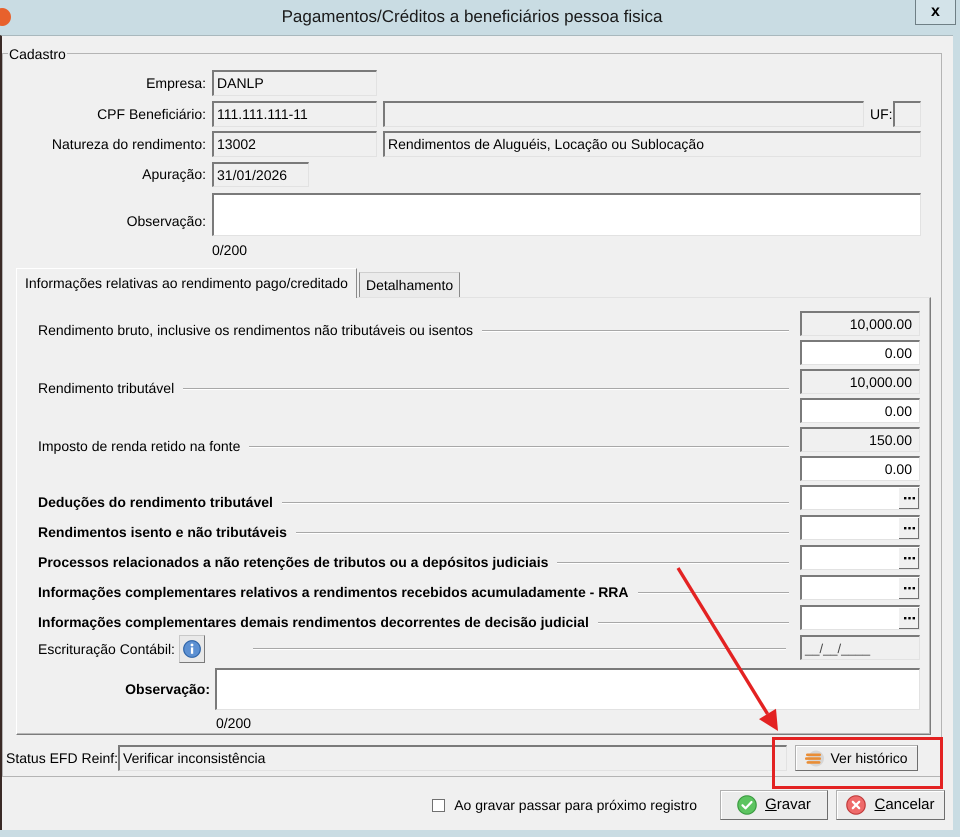 The height and width of the screenshot is (837, 960). I want to click on x-circle-icon, so click(856, 805).